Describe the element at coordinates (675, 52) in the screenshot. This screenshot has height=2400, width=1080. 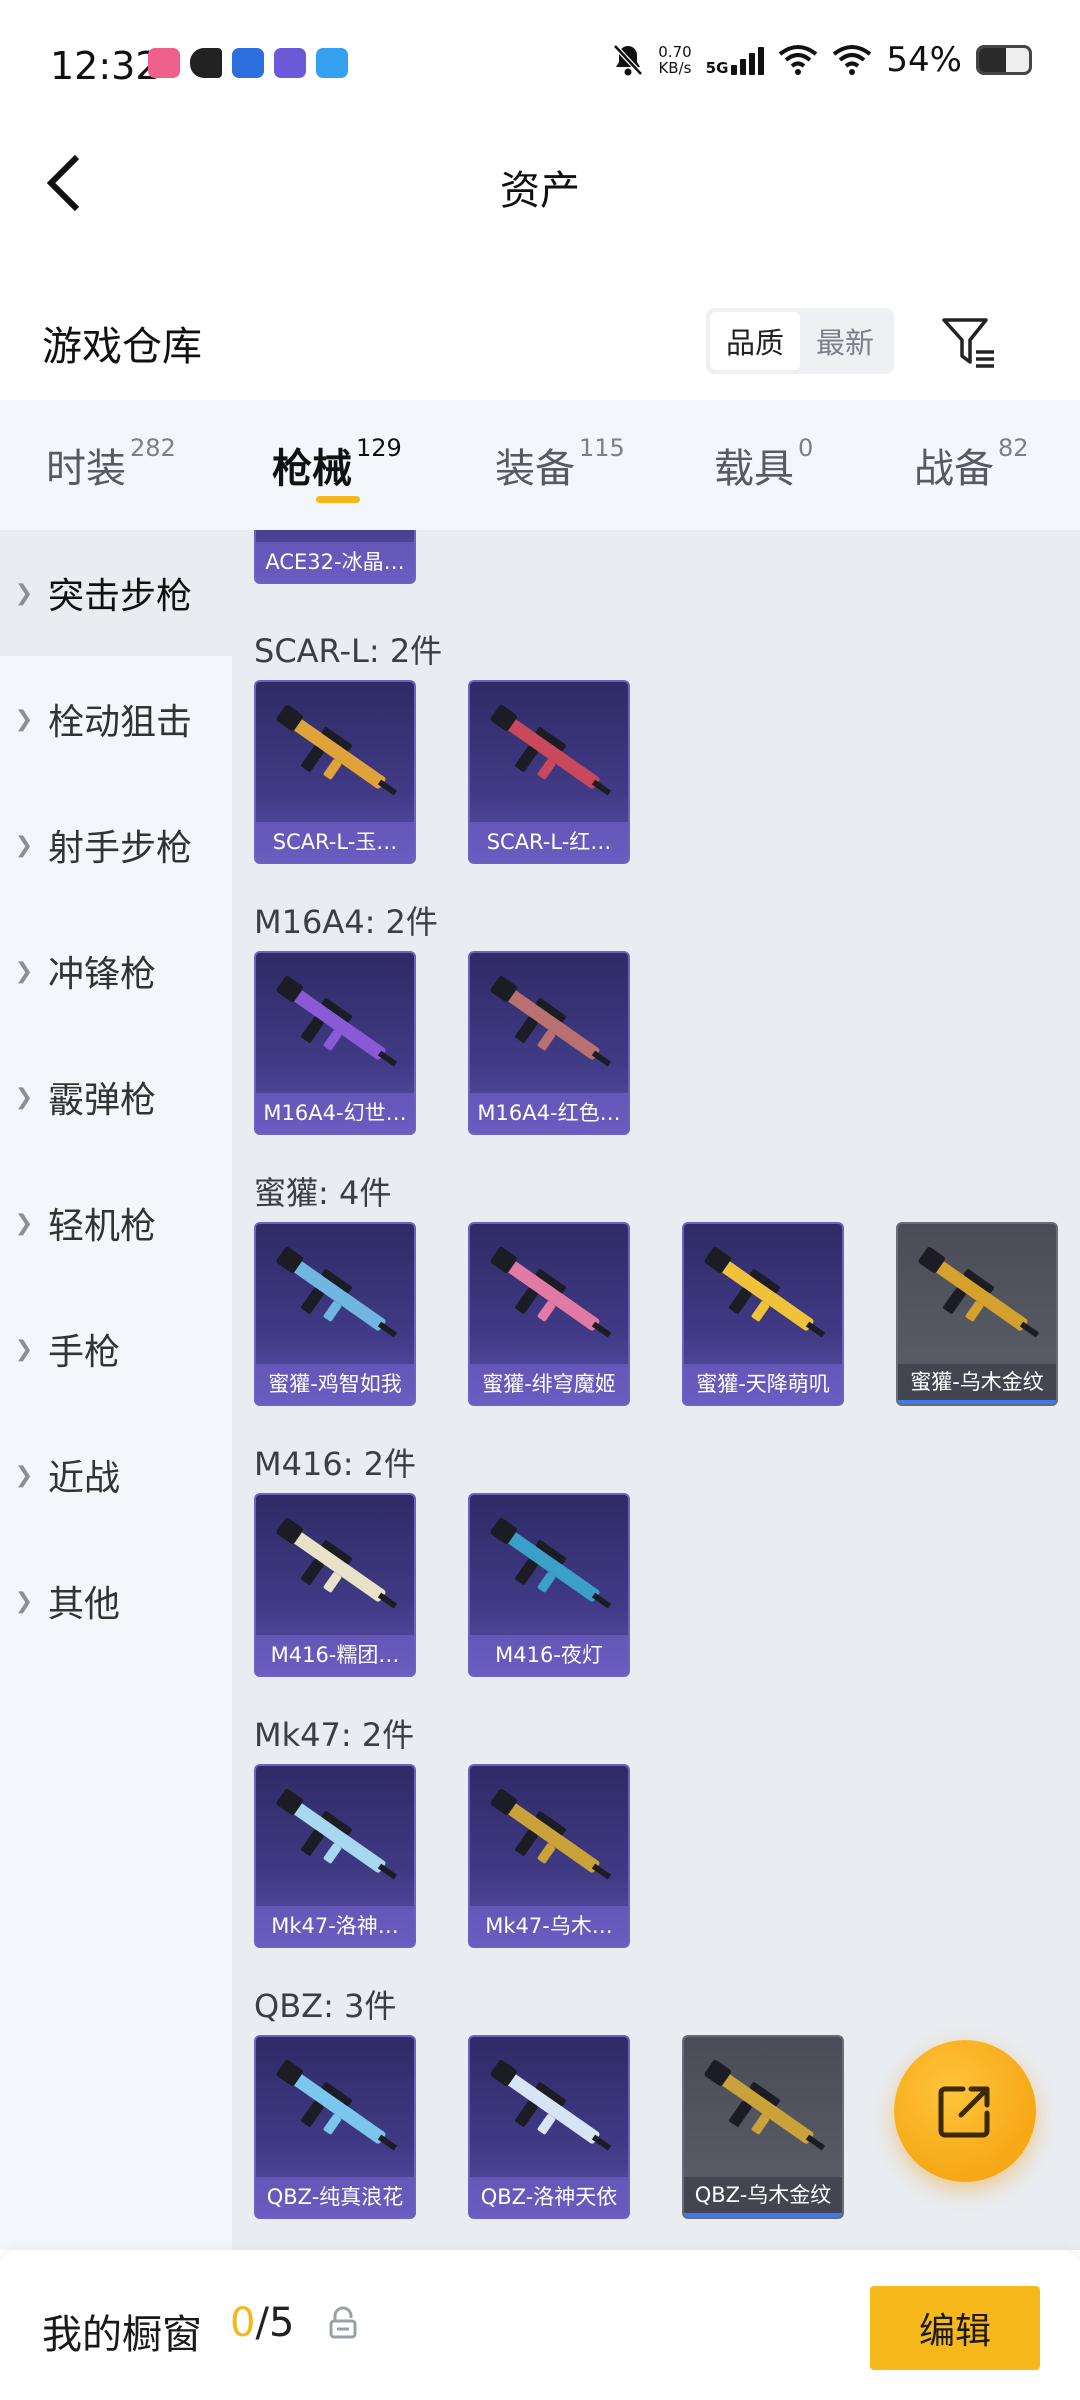
I see `net-speed-value: 0.70` at that location.